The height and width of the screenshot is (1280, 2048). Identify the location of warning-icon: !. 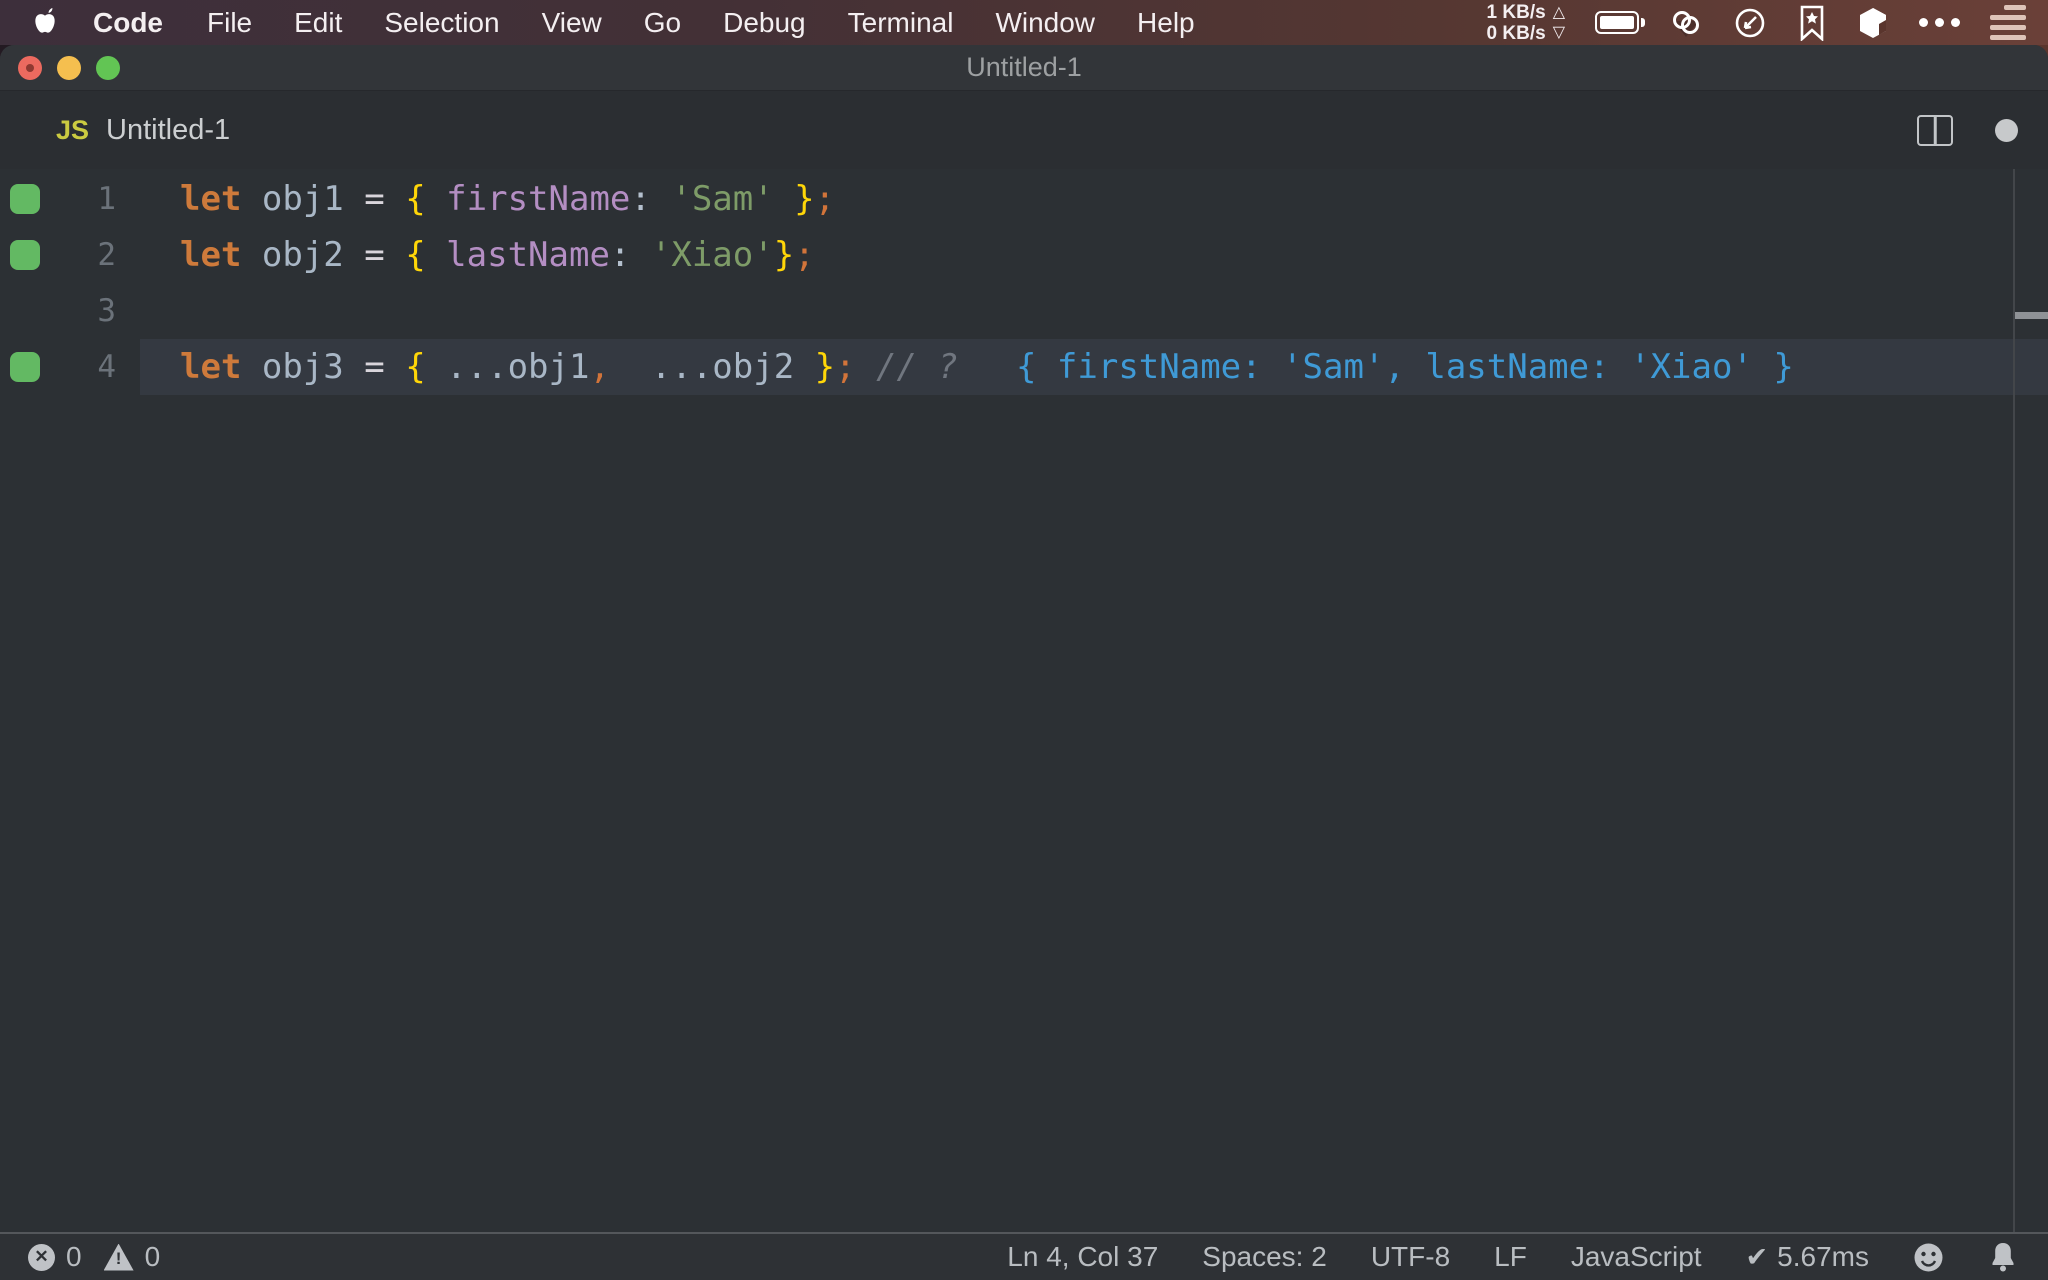
(118, 1257).